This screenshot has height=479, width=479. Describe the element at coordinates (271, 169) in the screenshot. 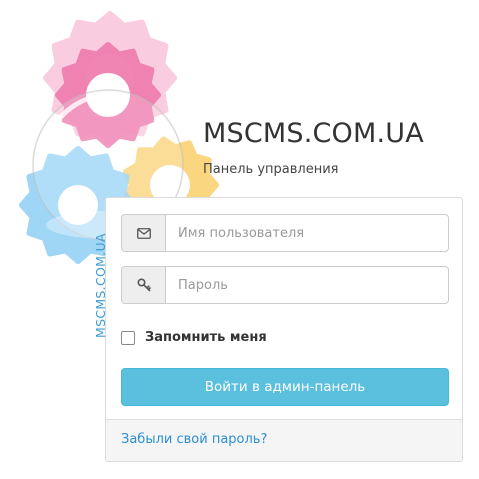

I see `brand-subtitle: Панель управления` at that location.